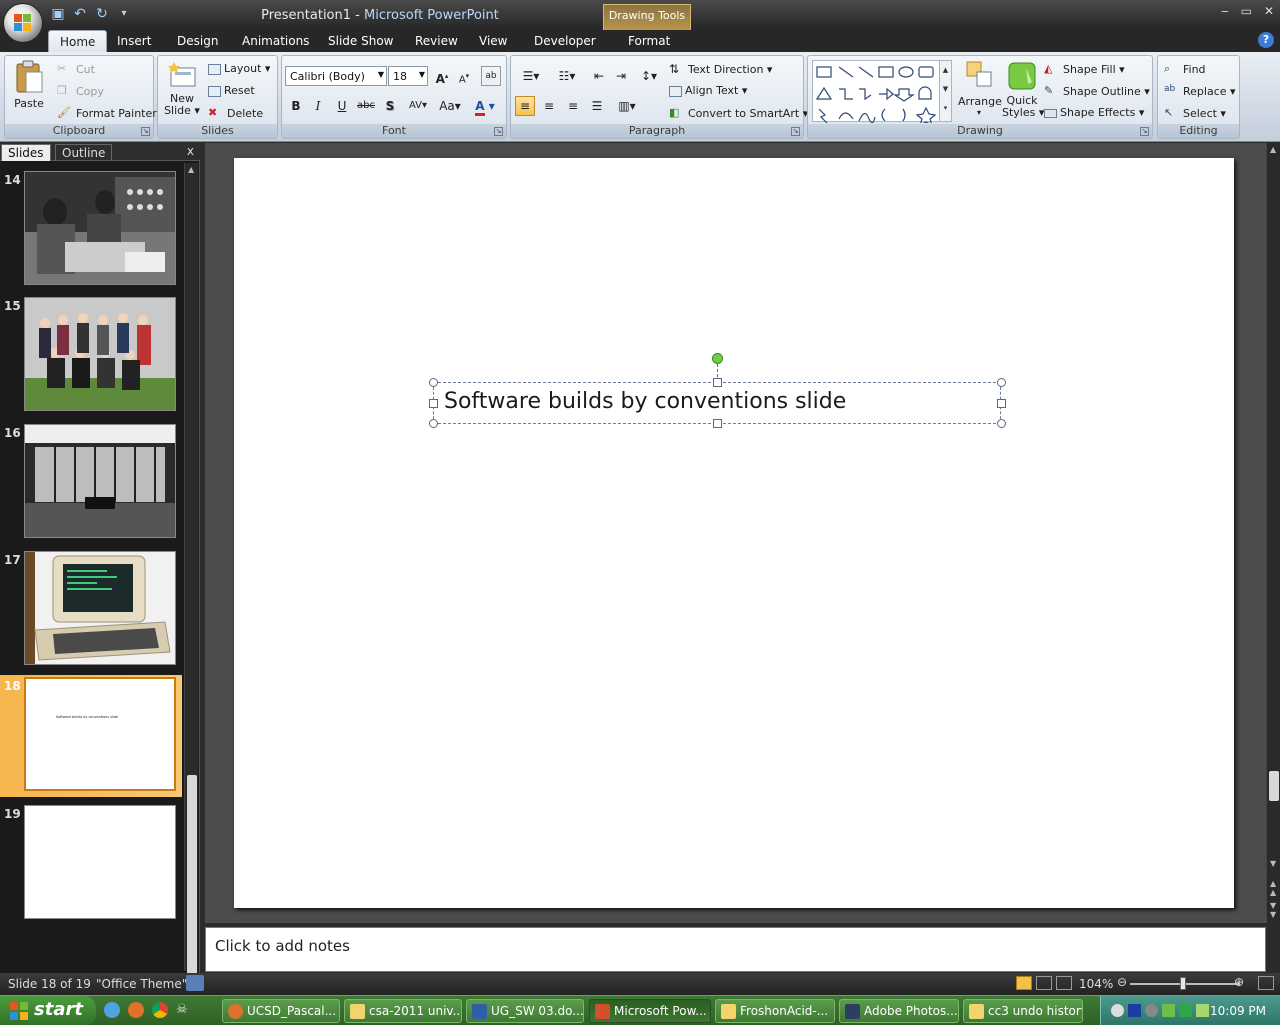 The height and width of the screenshot is (1025, 1280). Describe the element at coordinates (720, 70) in the screenshot. I see `text-direction-button: ⇅ Text Direction ▾` at that location.